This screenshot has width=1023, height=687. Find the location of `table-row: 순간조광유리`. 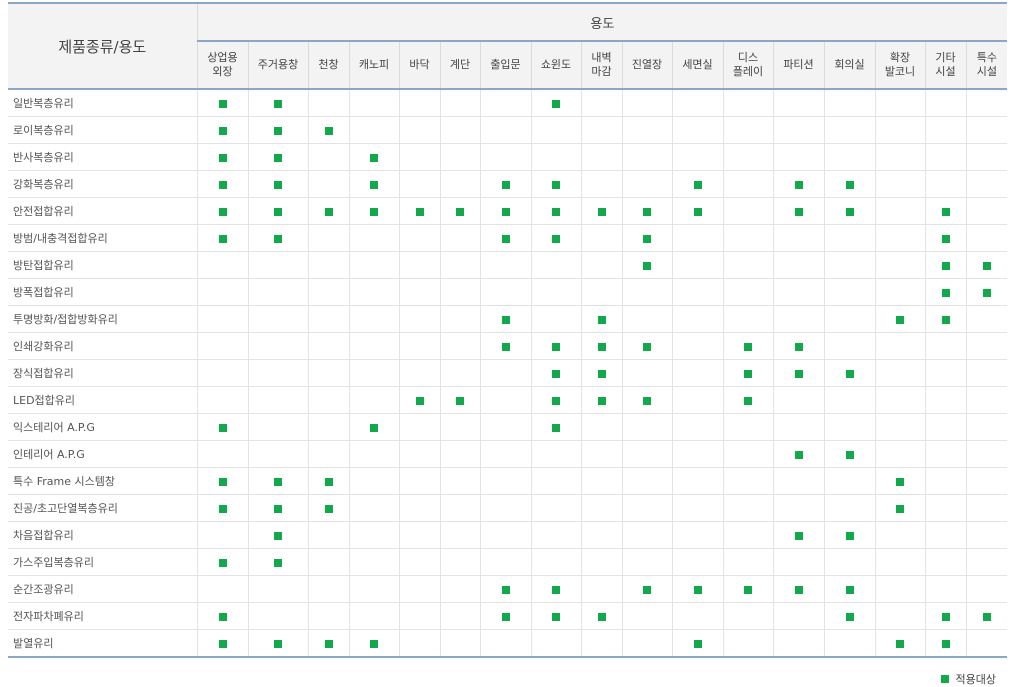

table-row: 순간조광유리 is located at coordinates (508, 589).